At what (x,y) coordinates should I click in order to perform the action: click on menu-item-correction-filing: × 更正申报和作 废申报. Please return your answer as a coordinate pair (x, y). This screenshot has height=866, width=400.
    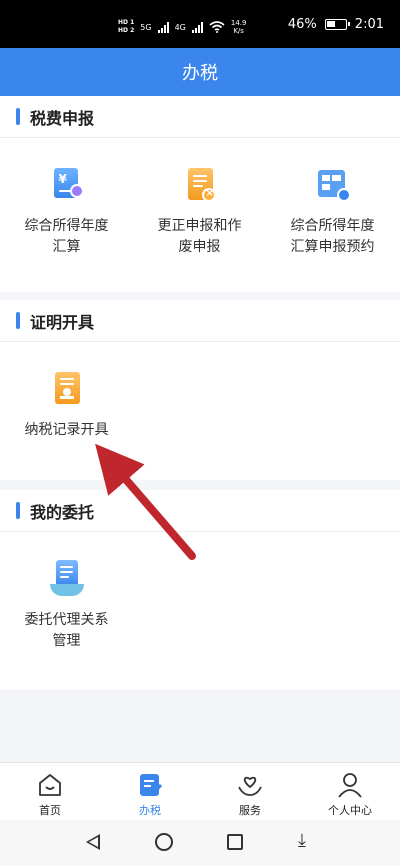
    Looking at the image, I should click on (199, 198).